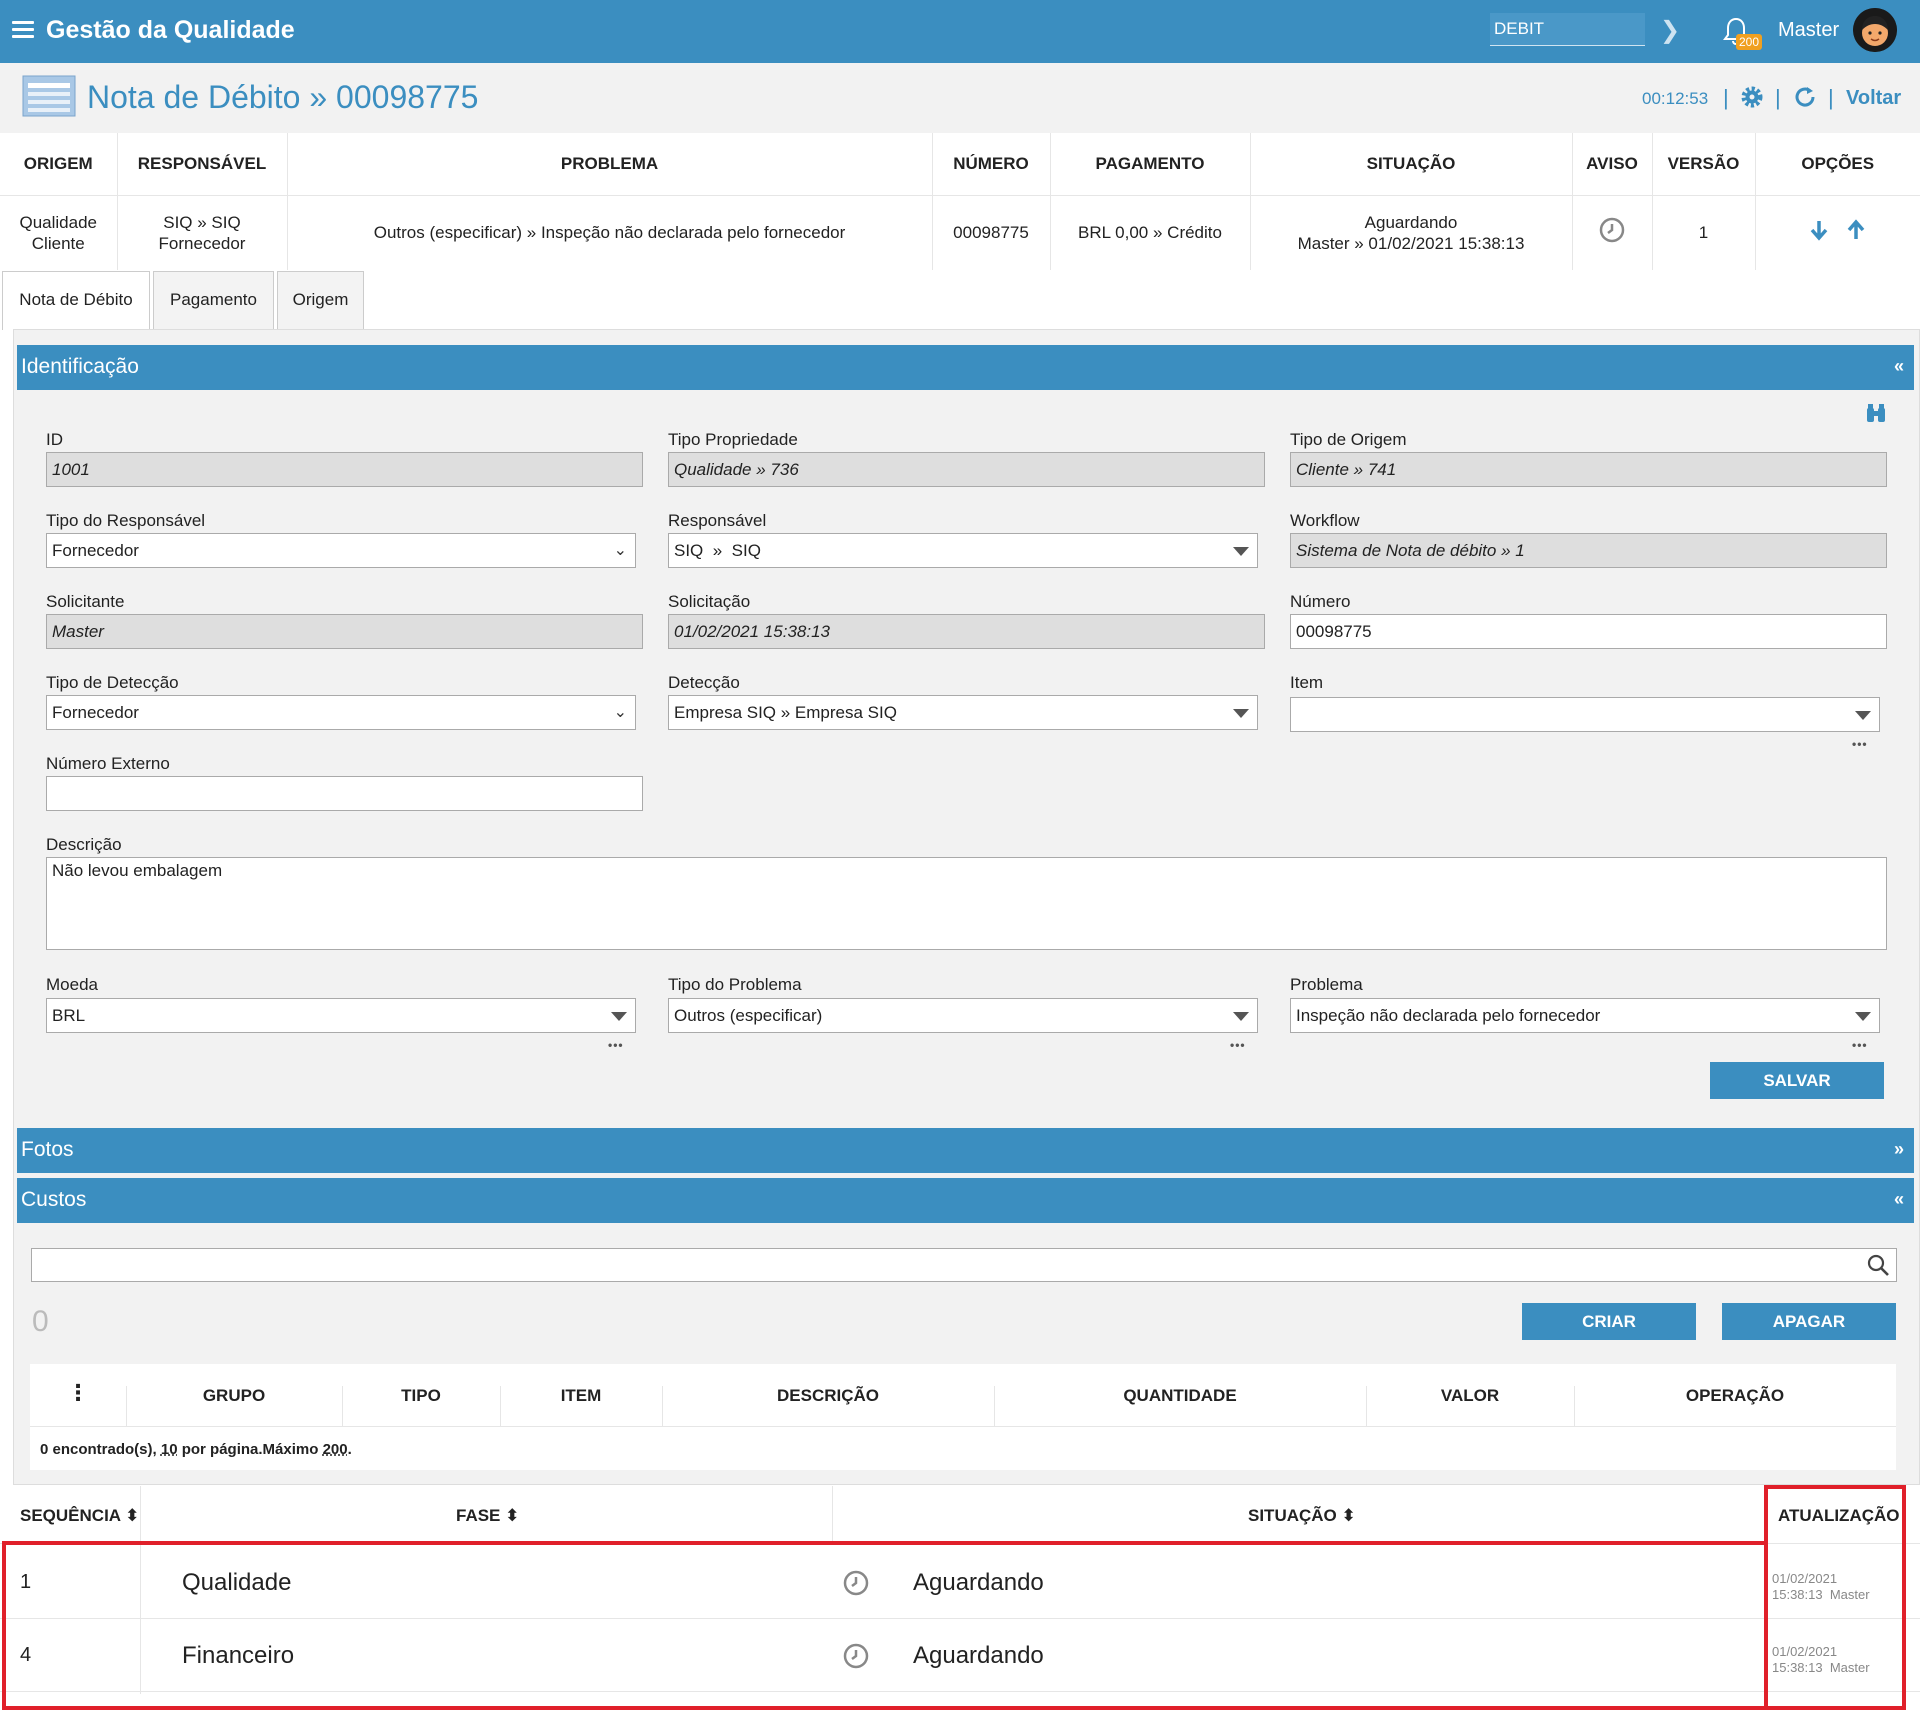  I want to click on custos-search-input, so click(964, 1265).